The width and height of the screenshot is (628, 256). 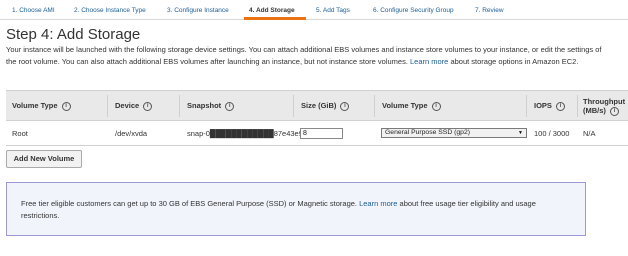 What do you see at coordinates (604, 101) in the screenshot?
I see `header-throughput-label: Throughput` at bounding box center [604, 101].